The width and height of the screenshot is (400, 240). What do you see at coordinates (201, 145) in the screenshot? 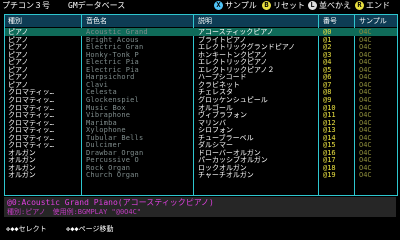
I see `table-row: クロマティッ… Dulcimer ダルシマー @15 O4C` at bounding box center [201, 145].